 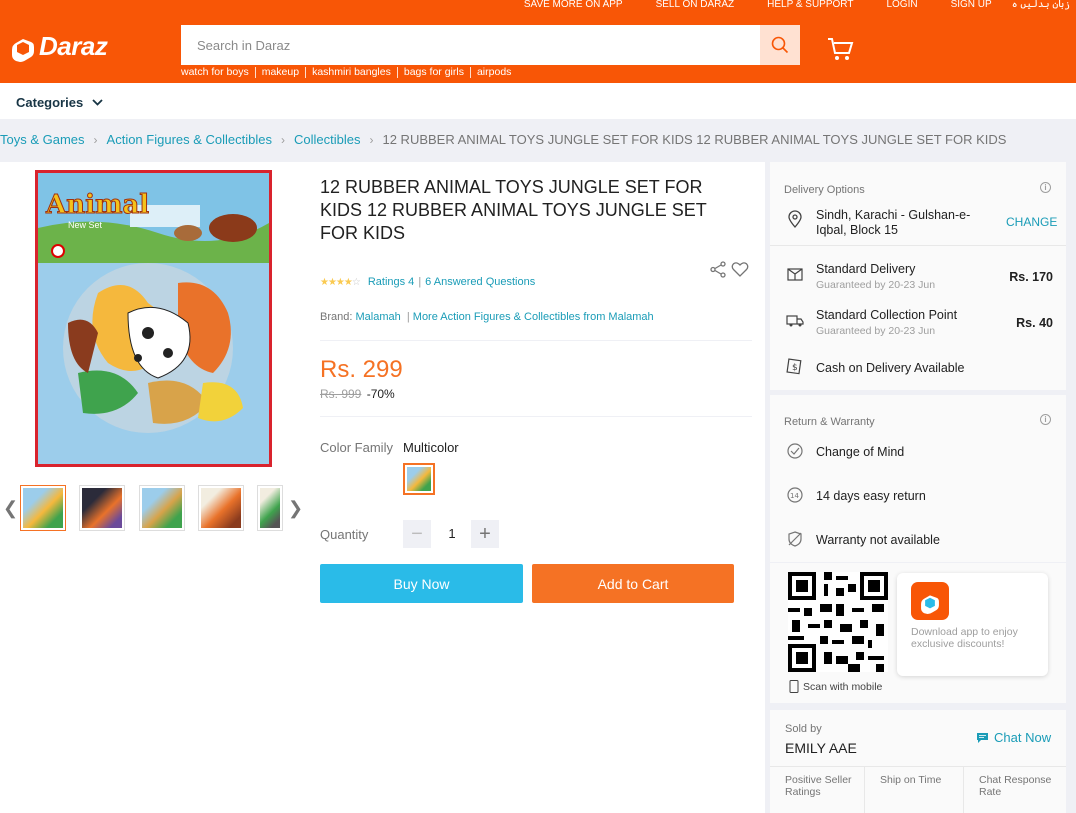 What do you see at coordinates (930, 601) in the screenshot?
I see `daraz-app-icon` at bounding box center [930, 601].